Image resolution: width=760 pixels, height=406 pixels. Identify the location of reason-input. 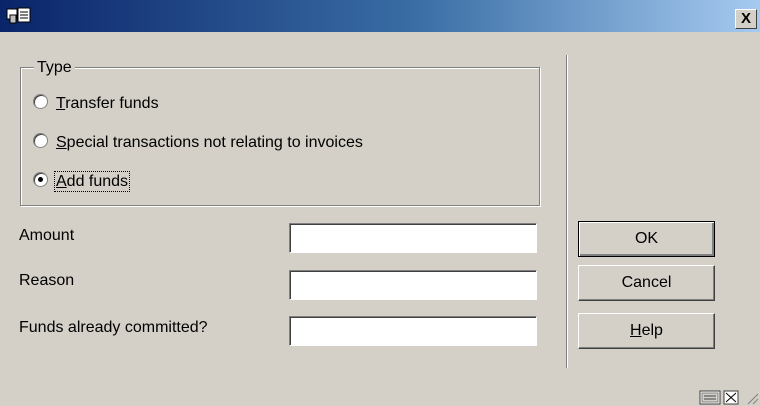
(413, 285).